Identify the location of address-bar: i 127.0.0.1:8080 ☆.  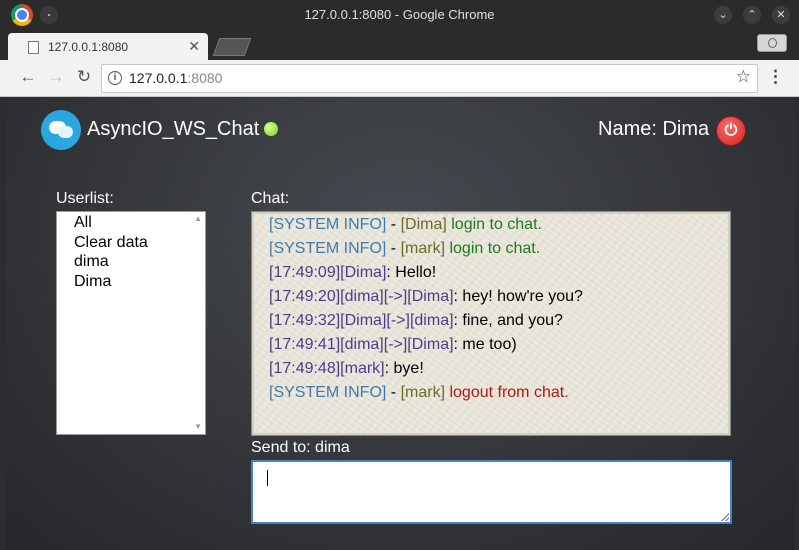
(429, 78).